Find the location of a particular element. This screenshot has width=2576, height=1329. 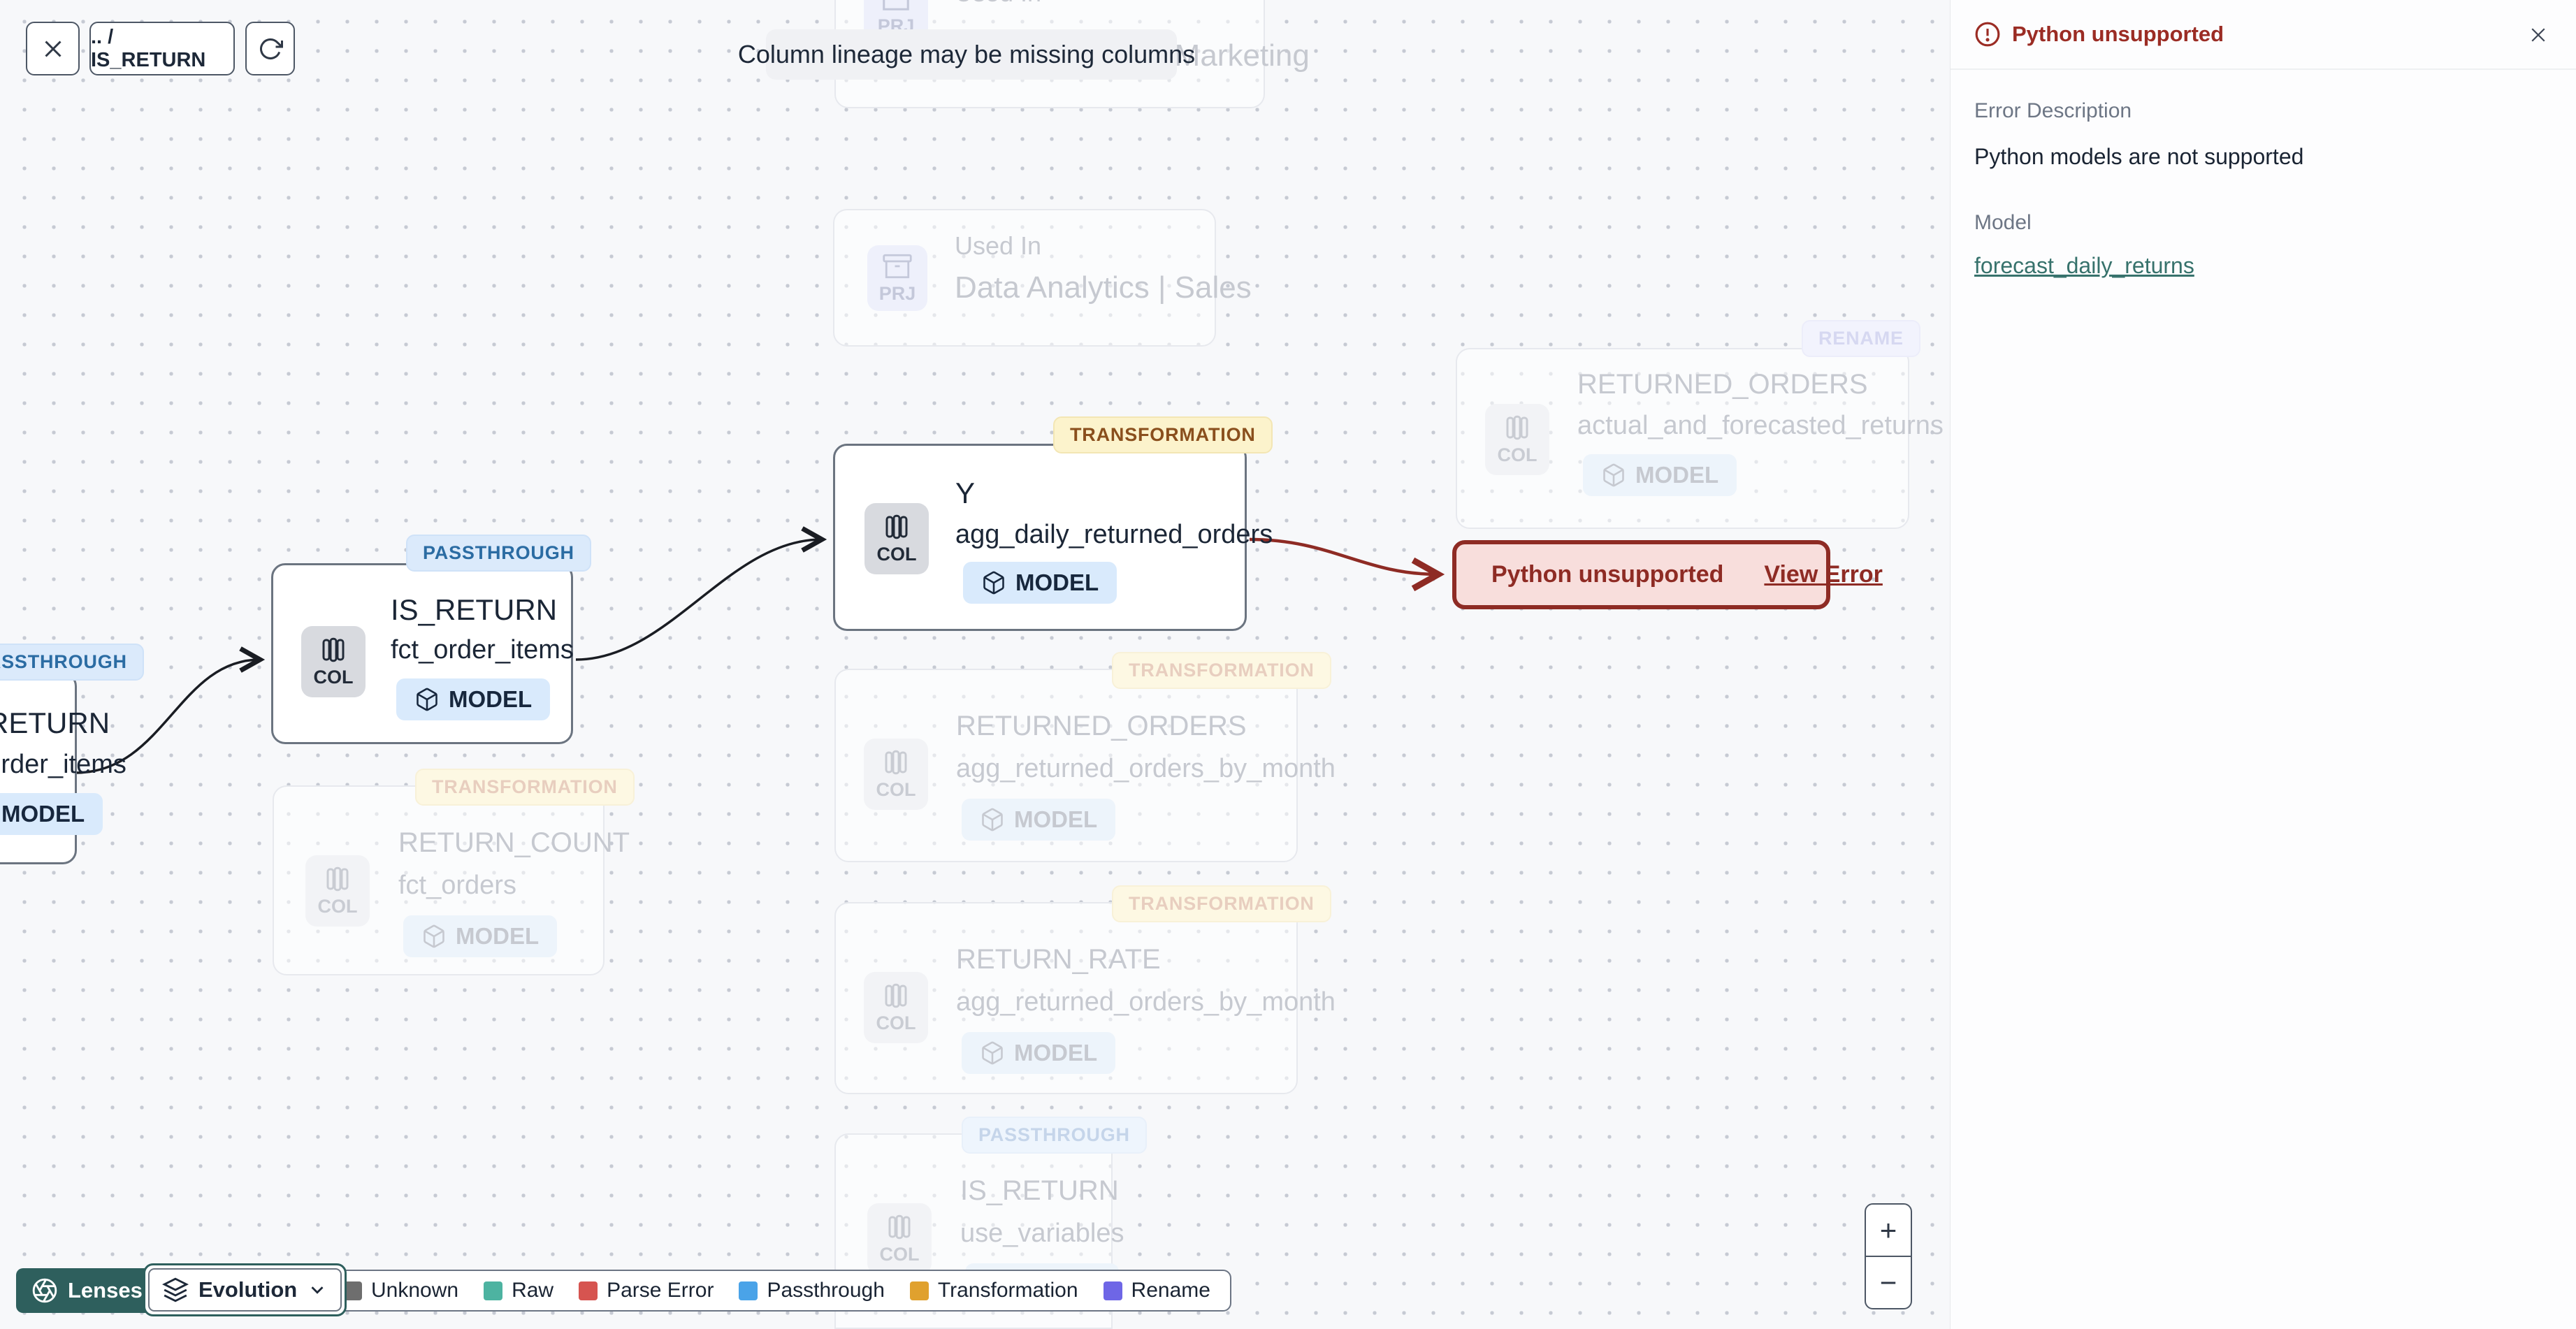

layers-icon is located at coordinates (175, 1289).